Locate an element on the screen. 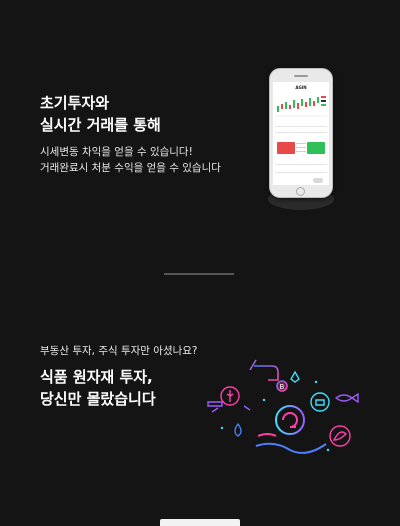 The height and width of the screenshot is (526, 400). bottom-tab is located at coordinates (200, 522).